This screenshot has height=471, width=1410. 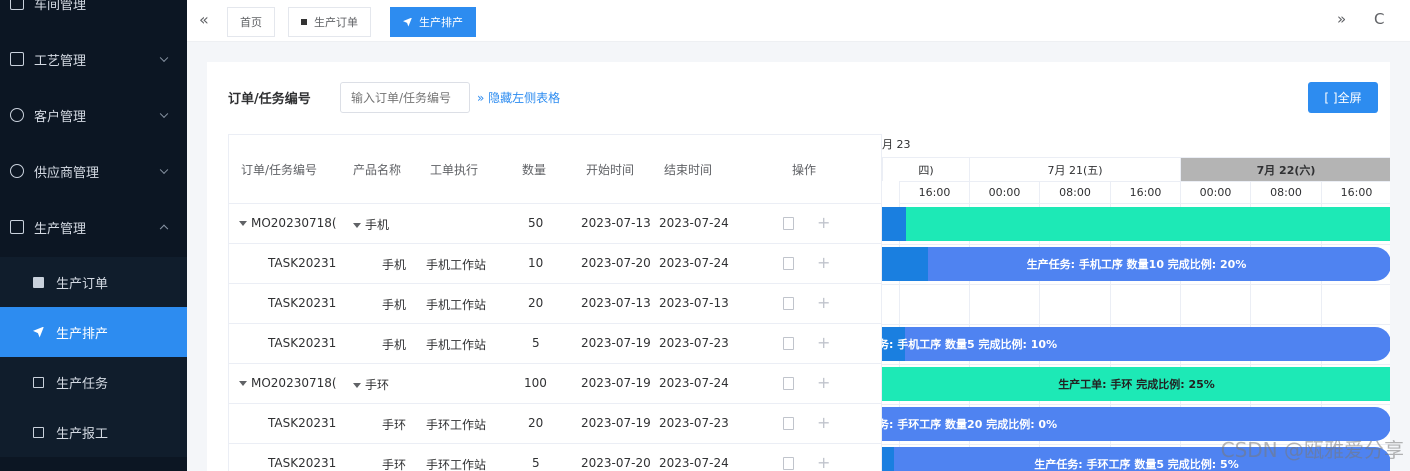 I want to click on row-product: 手环, so click(x=371, y=384).